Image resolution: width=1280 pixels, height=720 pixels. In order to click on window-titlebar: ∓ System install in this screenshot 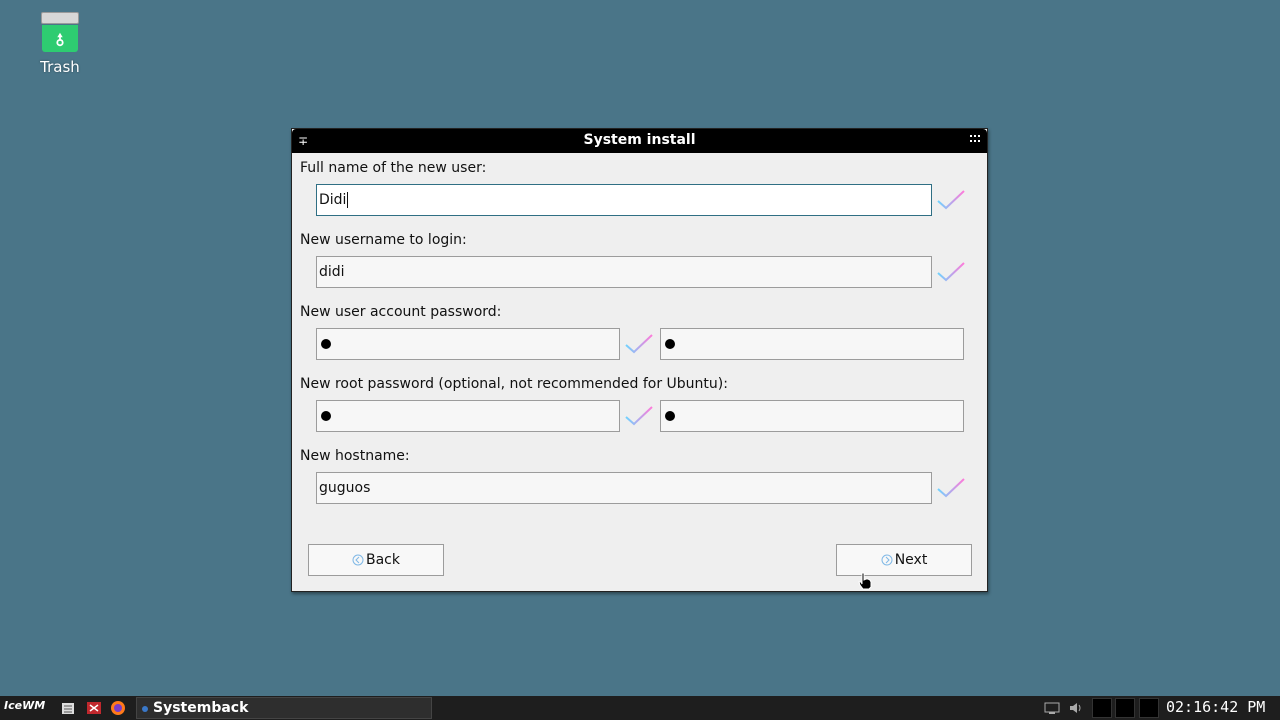, I will do `click(639, 141)`.